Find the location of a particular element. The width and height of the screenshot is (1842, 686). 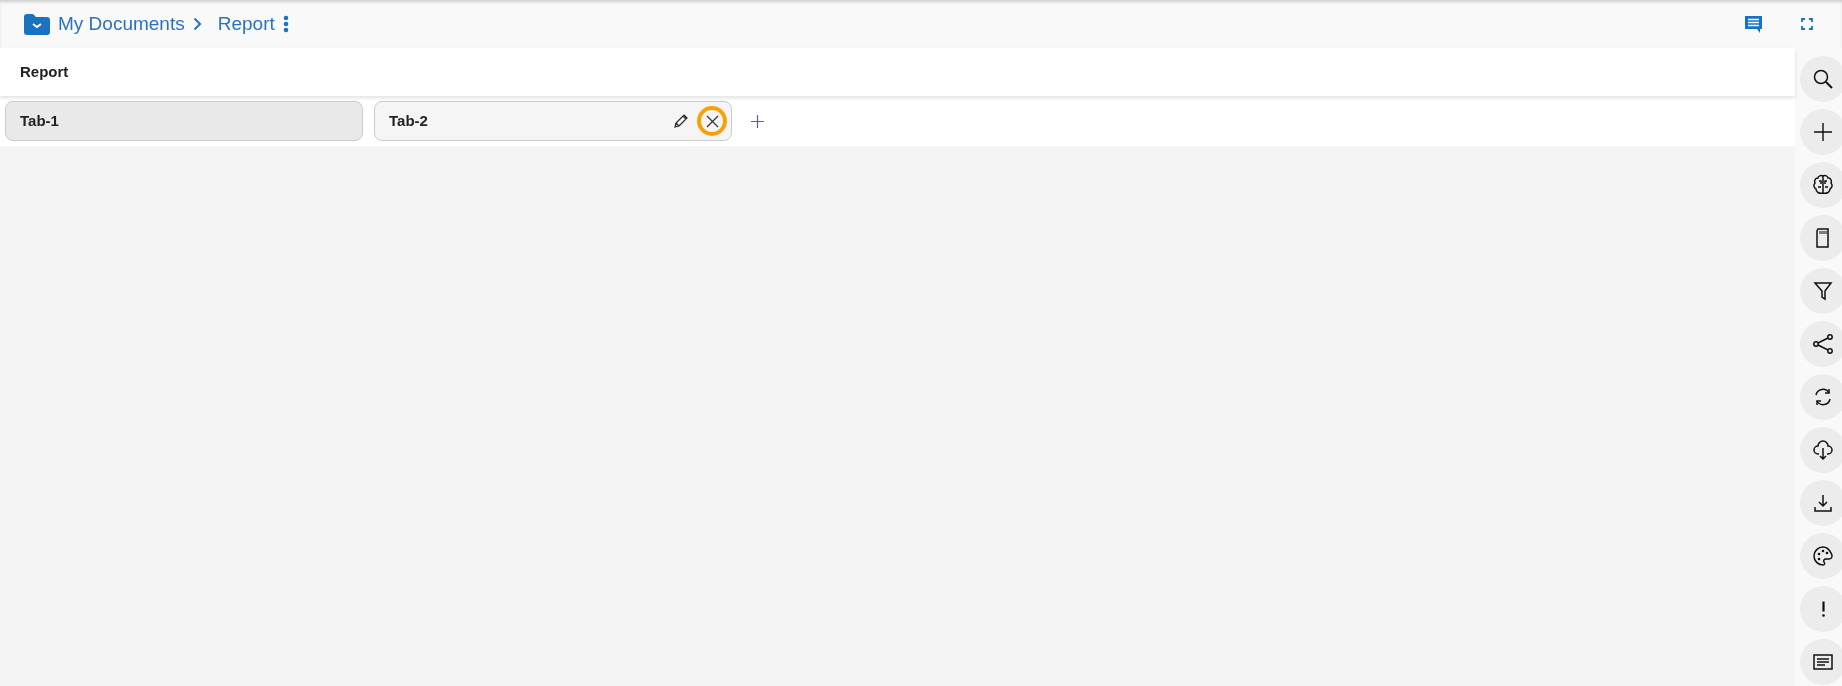

fullscreen-icon is located at coordinates (1807, 24).